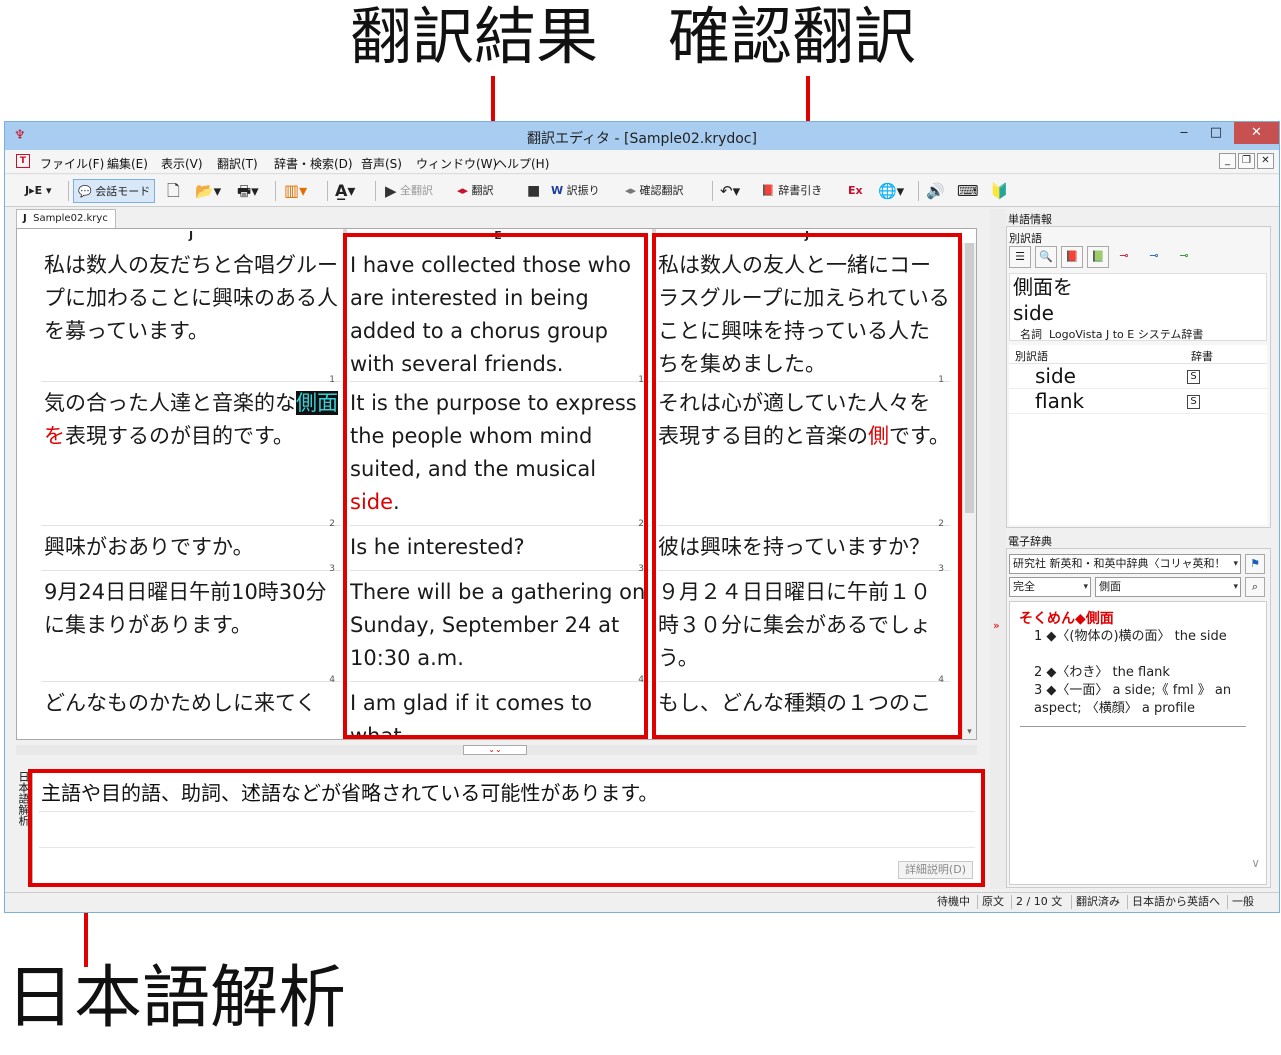  Describe the element at coordinates (180, 703) in the screenshot. I see `source-text: どんなものかためしに来てく` at that location.